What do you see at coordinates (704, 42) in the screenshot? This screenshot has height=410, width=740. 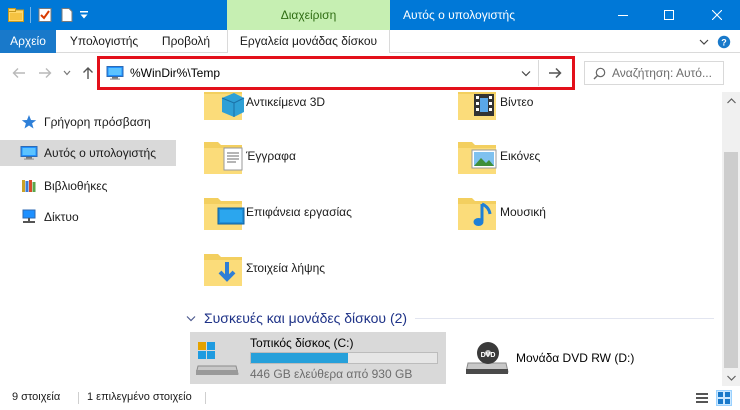 I see `expand-ribbon-icon` at bounding box center [704, 42].